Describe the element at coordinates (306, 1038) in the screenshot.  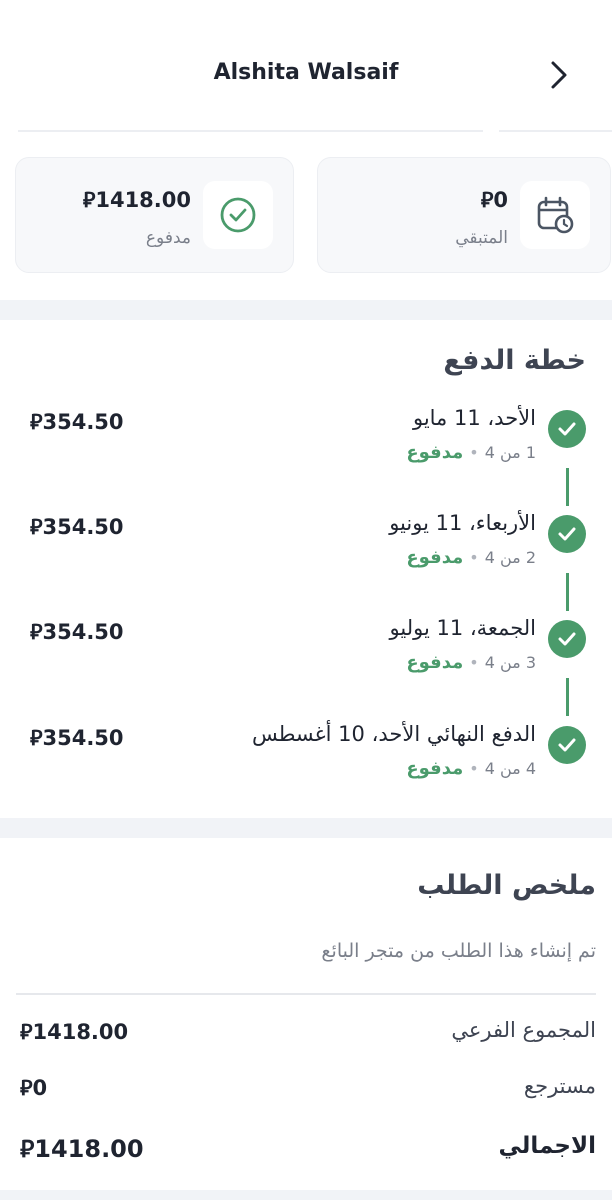
I see `subtotal-row: المجموع الفرعي 1418.00⃁` at that location.